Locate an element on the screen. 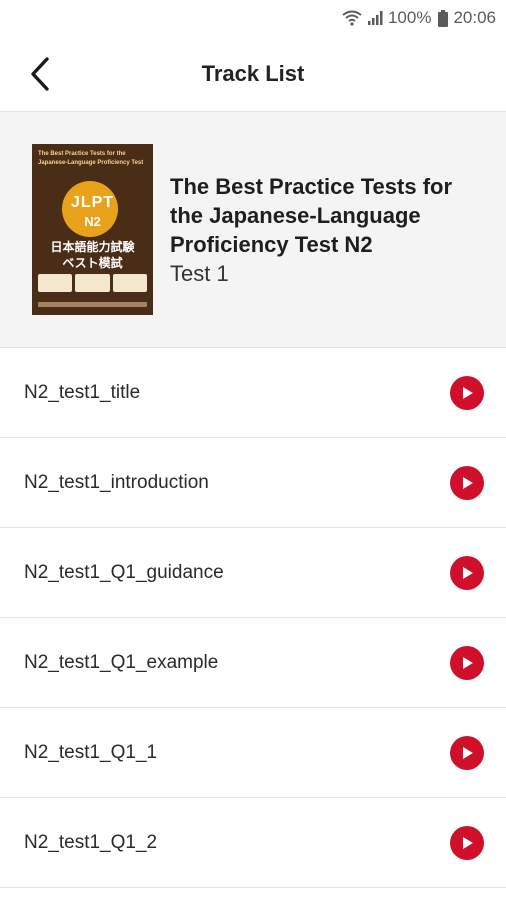 This screenshot has width=506, height=900. track-row: N2_test1_title is located at coordinates (253, 393).